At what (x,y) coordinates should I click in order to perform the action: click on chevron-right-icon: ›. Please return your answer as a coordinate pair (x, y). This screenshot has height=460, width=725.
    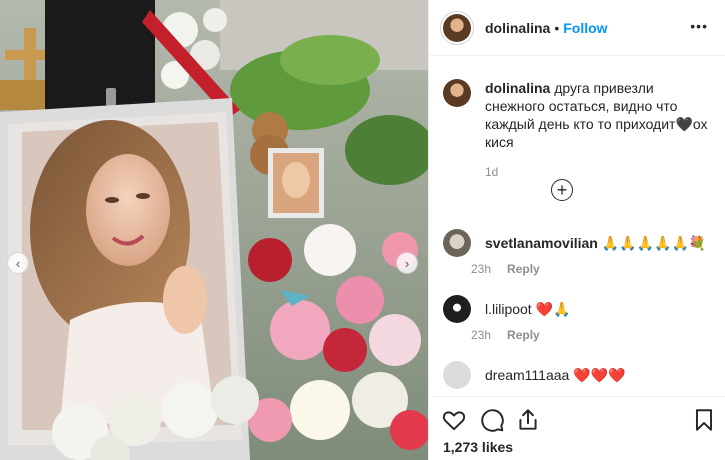
    Looking at the image, I should click on (407, 263).